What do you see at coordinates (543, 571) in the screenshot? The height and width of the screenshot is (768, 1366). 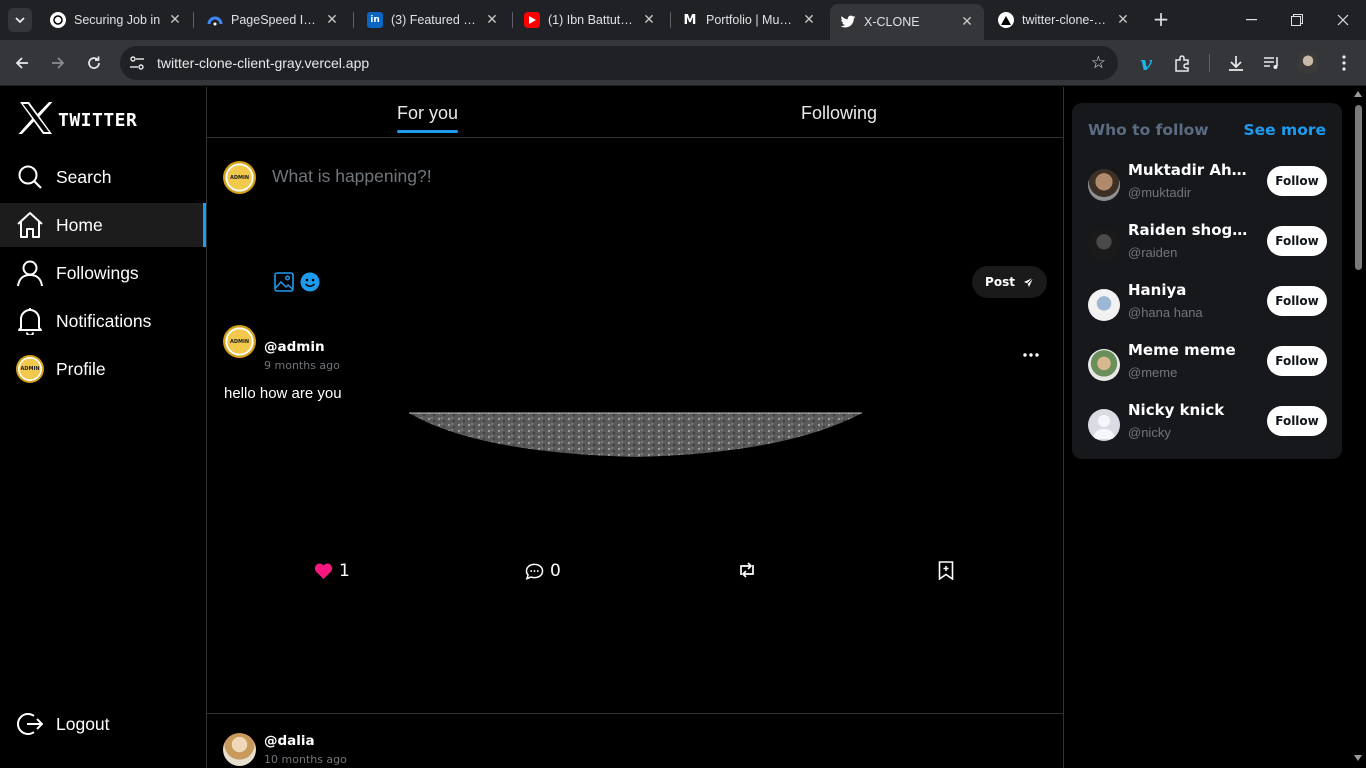 I see `comment-button: 0` at bounding box center [543, 571].